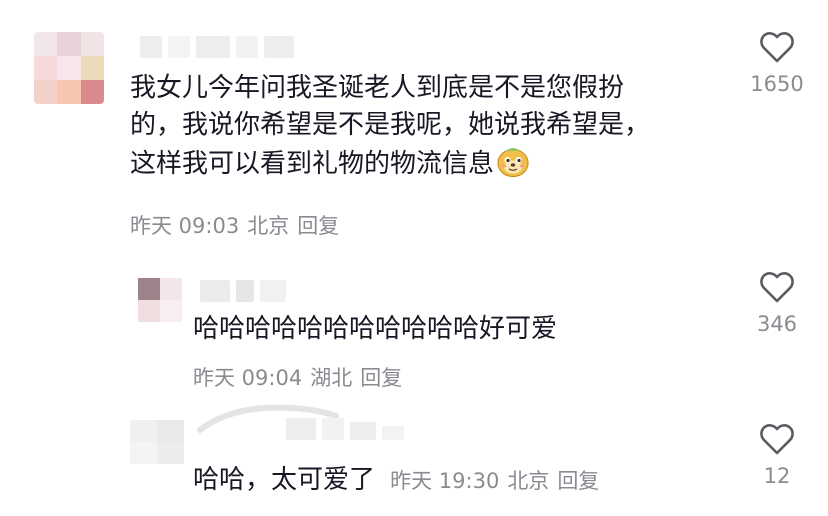 The width and height of the screenshot is (828, 516). I want to click on like-button: 1650, so click(777, 63).